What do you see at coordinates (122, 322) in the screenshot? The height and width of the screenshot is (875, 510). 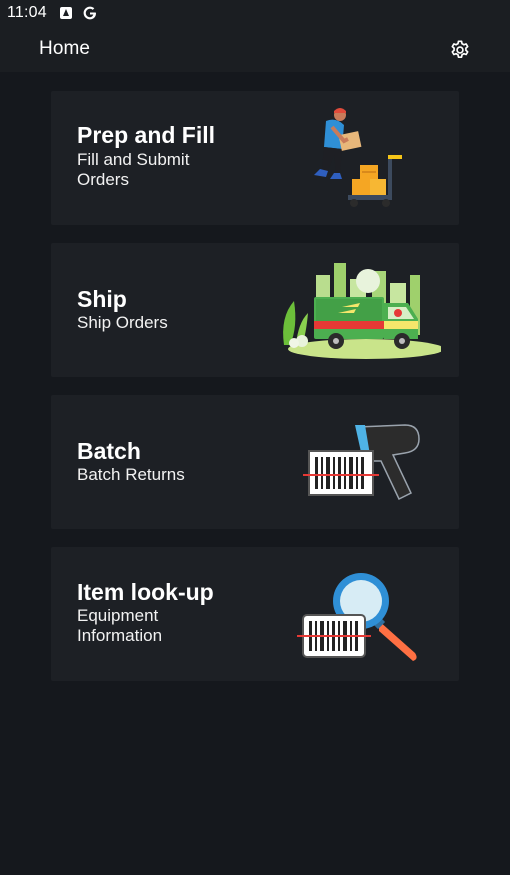 I see `card-subtitle: Ship Orders` at bounding box center [122, 322].